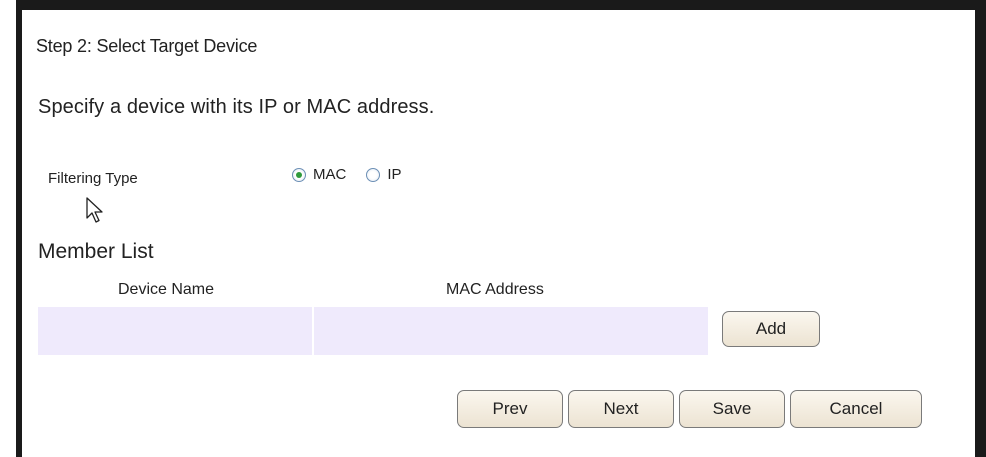 The height and width of the screenshot is (457, 986). What do you see at coordinates (621, 409) in the screenshot?
I see `next-button: Next` at bounding box center [621, 409].